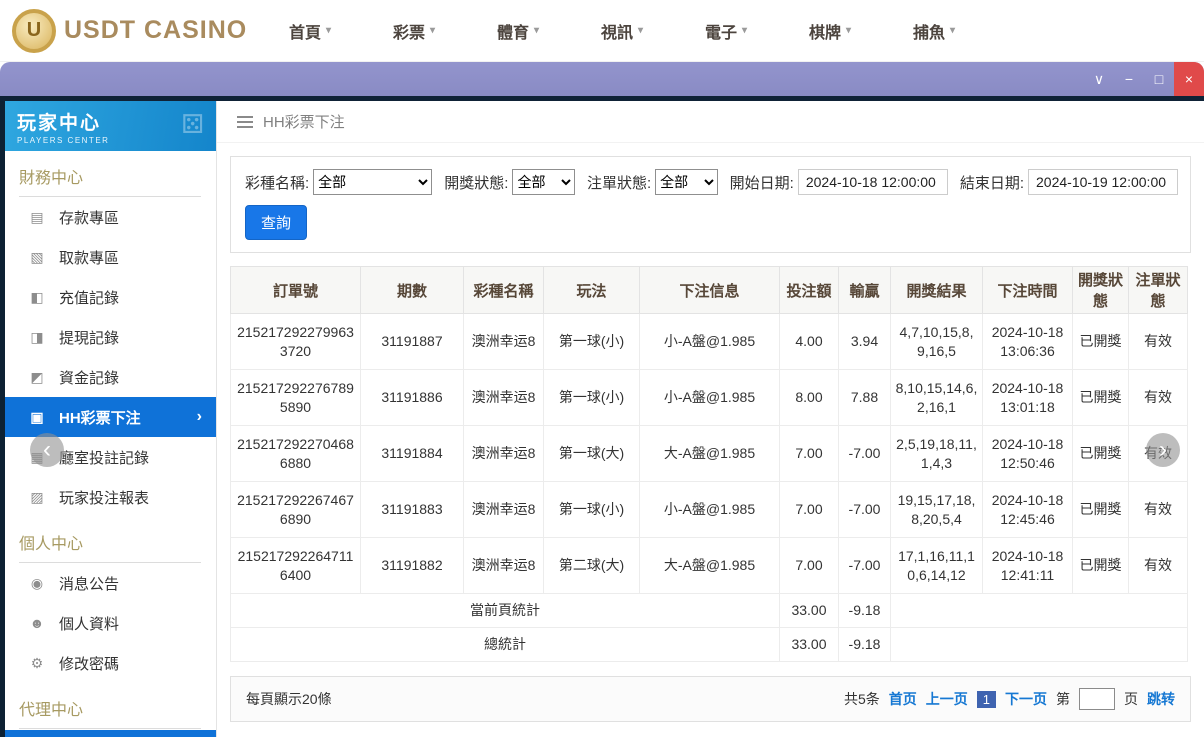  What do you see at coordinates (1159, 79) in the screenshot?
I see `maximize-icon: □` at bounding box center [1159, 79].